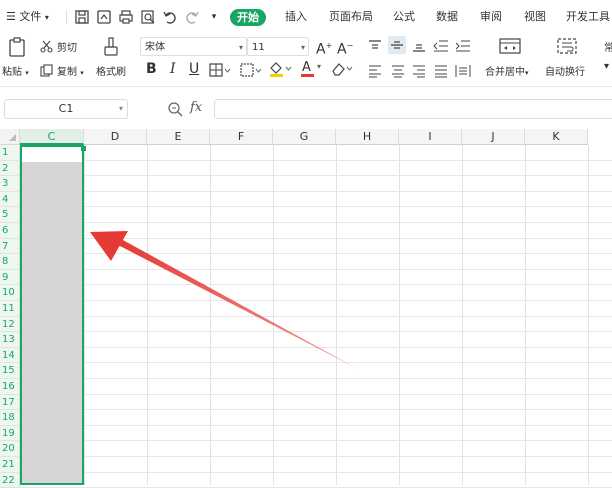 The height and width of the screenshot is (488, 612). I want to click on formula-bar: C1 ▾ fx, so click(306, 110).